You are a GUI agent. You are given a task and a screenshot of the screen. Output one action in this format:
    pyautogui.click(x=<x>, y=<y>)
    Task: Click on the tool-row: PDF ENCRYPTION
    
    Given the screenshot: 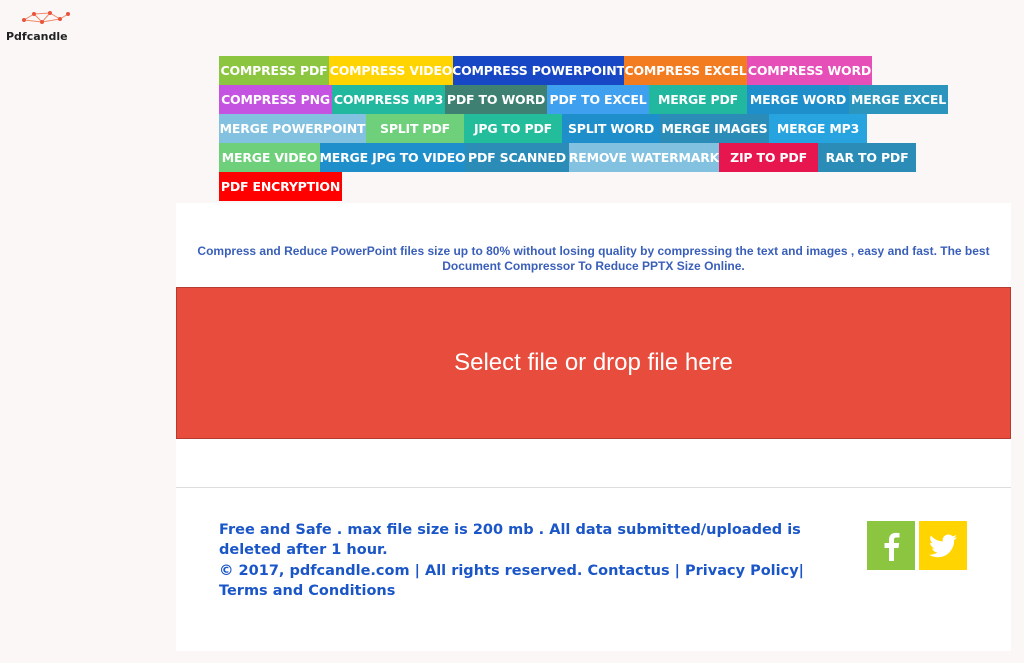 What is the action you would take?
    pyautogui.click(x=589, y=186)
    